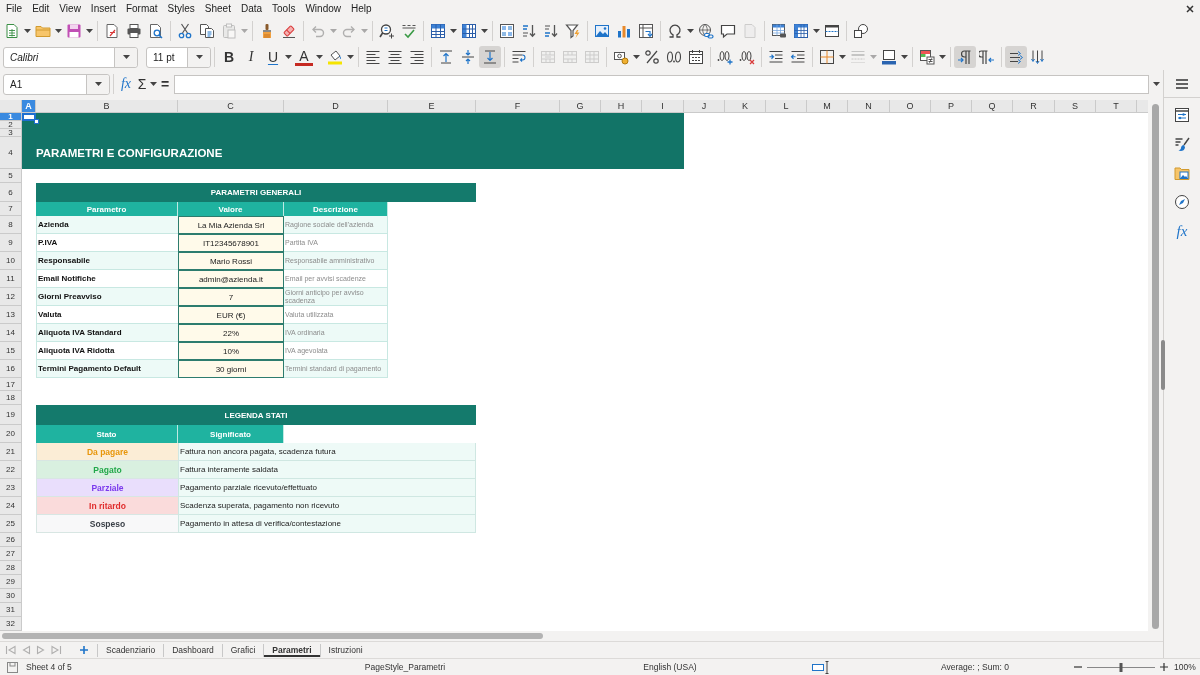 Image resolution: width=1200 pixels, height=675 pixels. What do you see at coordinates (11, 470) in the screenshot?
I see `row-header: 22` at bounding box center [11, 470].